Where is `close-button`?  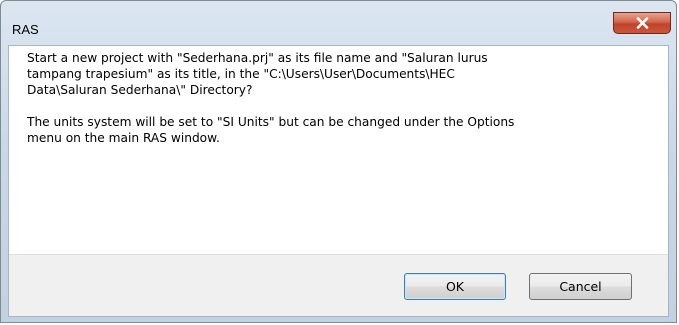 close-button is located at coordinates (642, 23).